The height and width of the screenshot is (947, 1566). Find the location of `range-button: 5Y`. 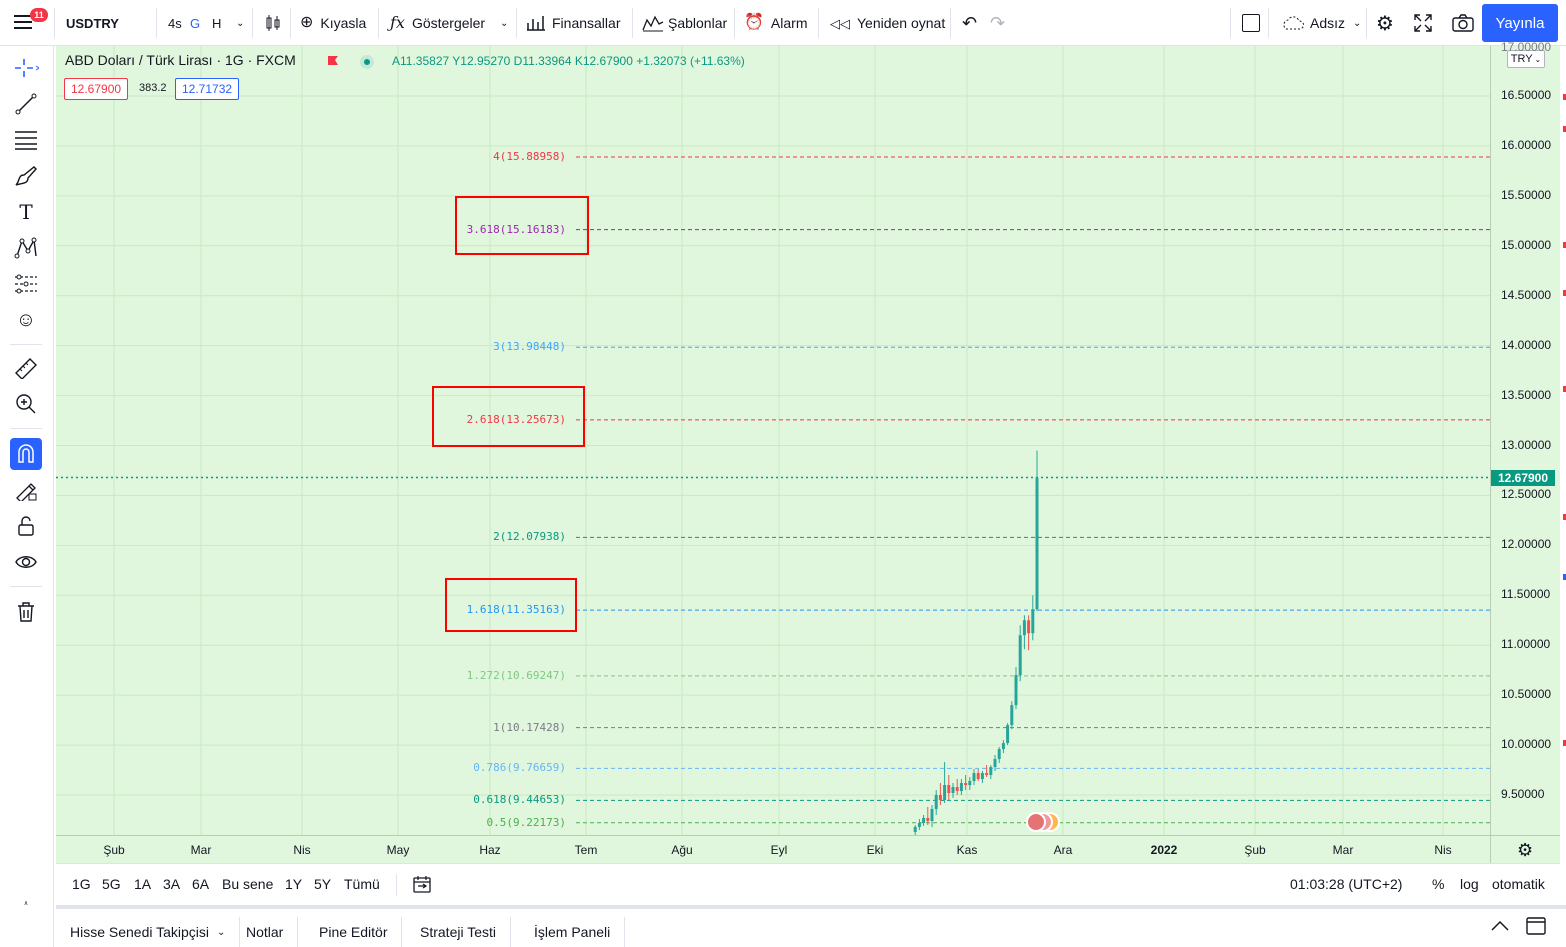

range-button: 5Y is located at coordinates (322, 884).